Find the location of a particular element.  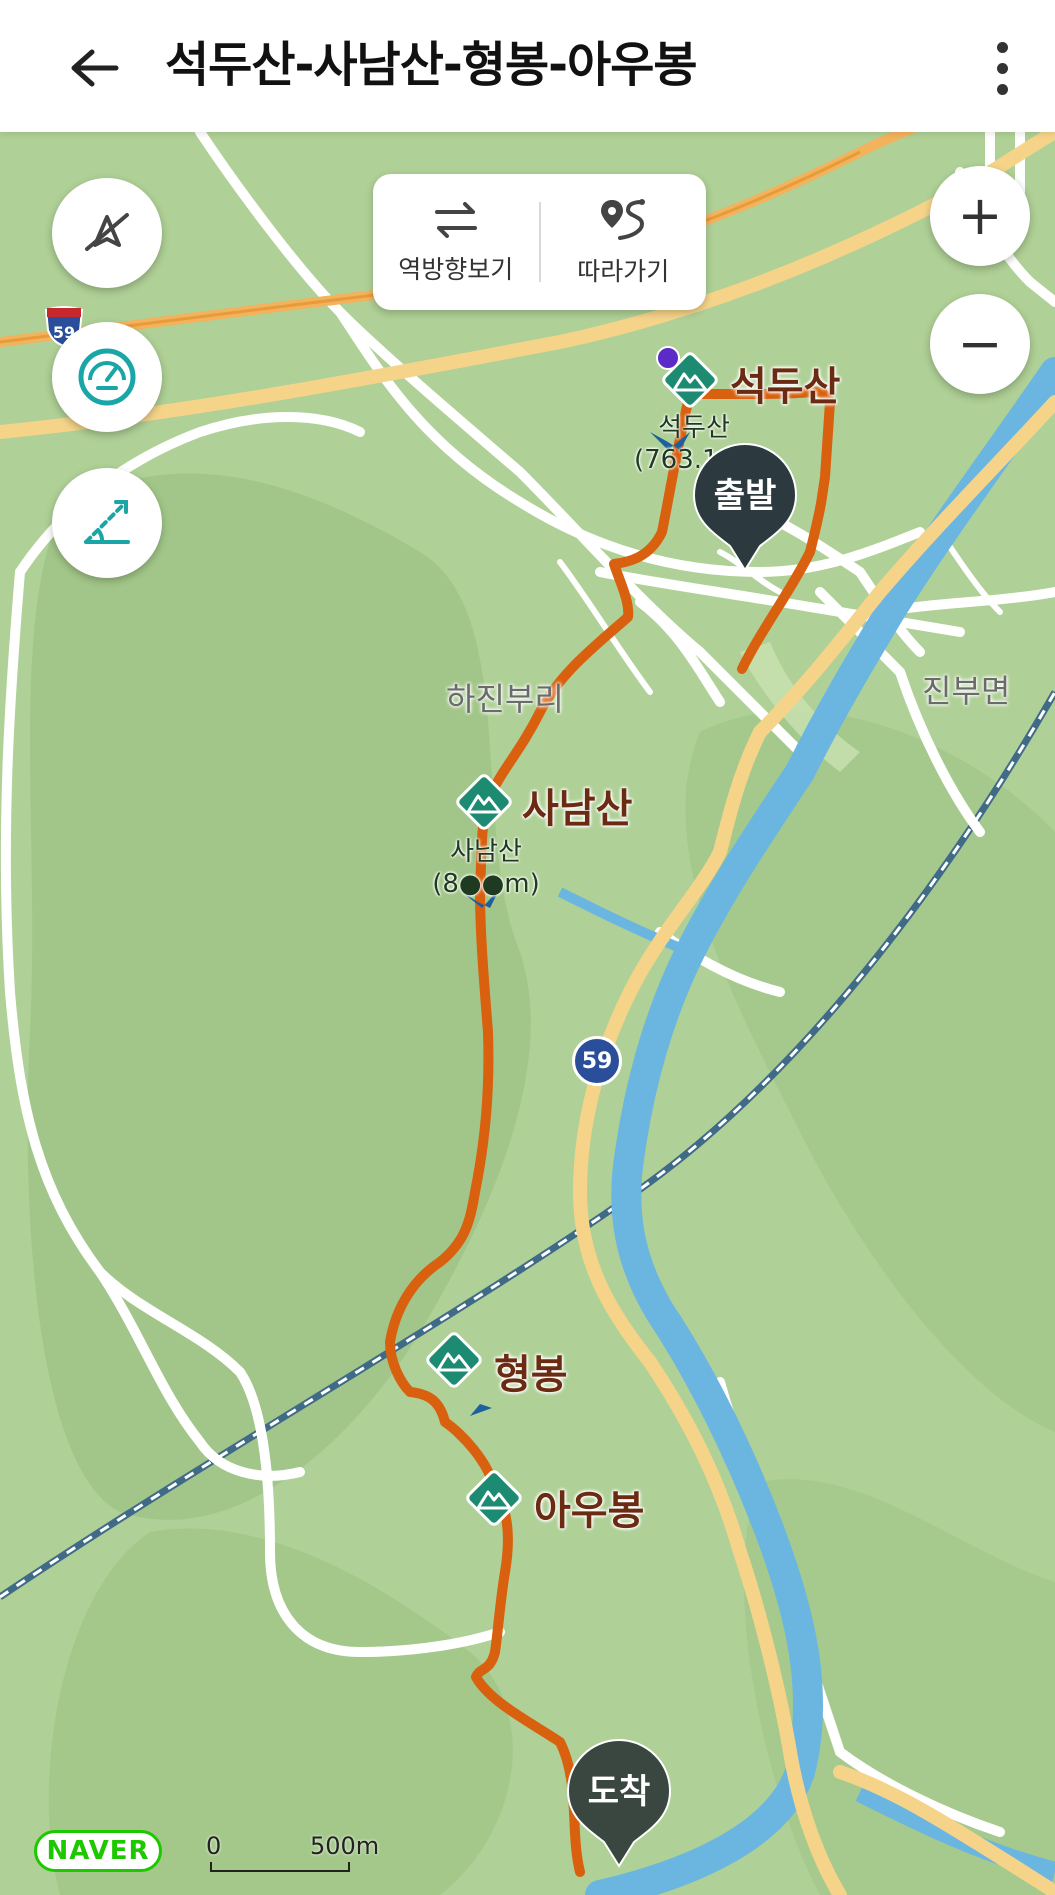

road-badge: 59 is located at coordinates (597, 1061).